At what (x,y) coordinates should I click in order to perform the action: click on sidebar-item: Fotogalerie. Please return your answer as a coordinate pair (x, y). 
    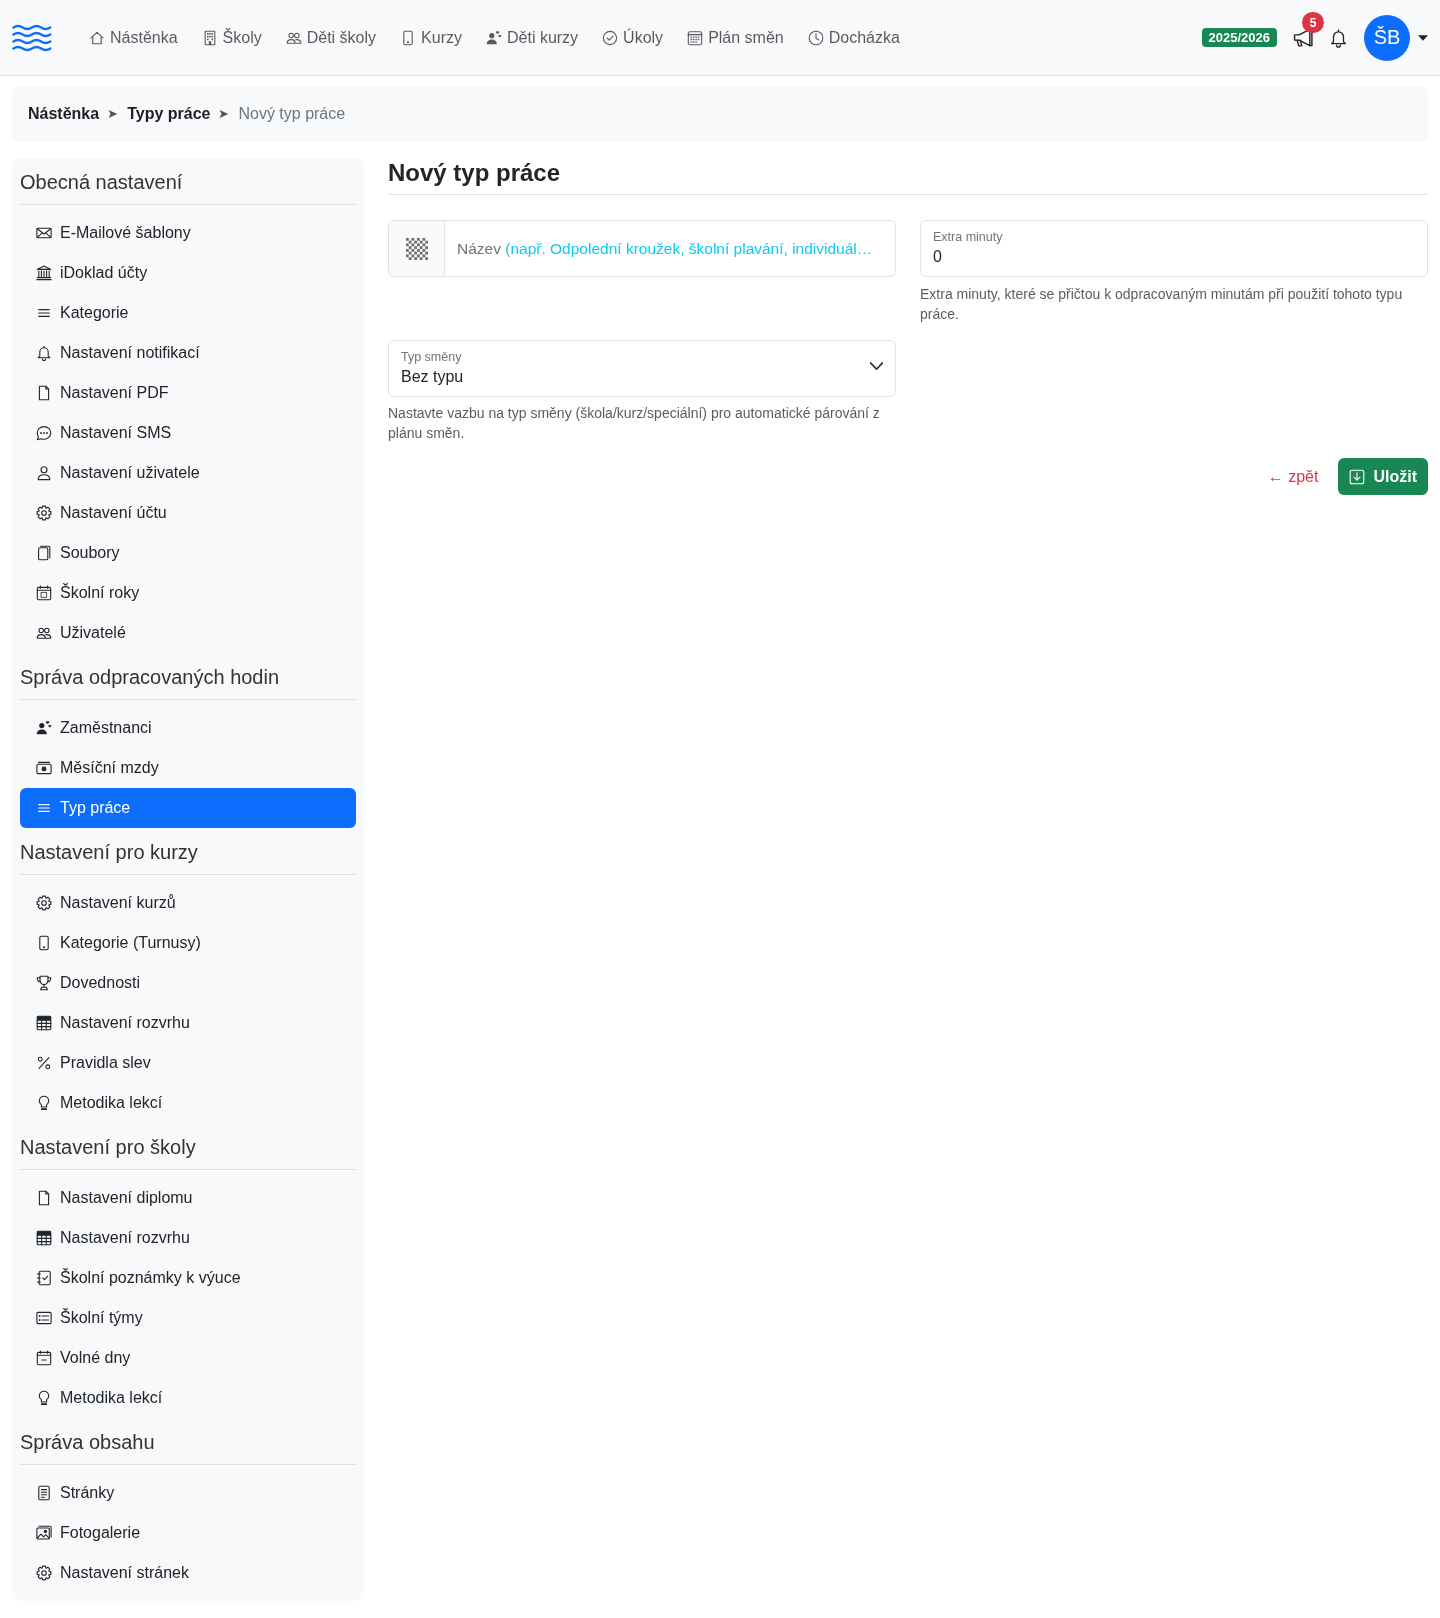
    Looking at the image, I should click on (188, 1533).